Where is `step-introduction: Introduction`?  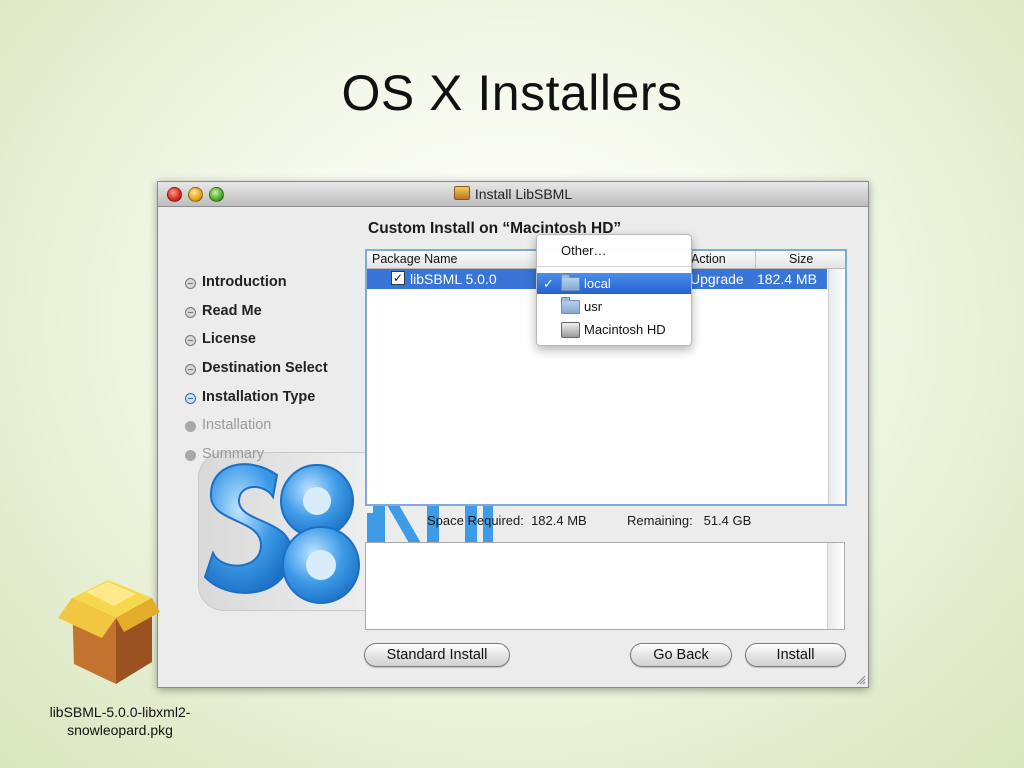
step-introduction: Introduction is located at coordinates (275, 288).